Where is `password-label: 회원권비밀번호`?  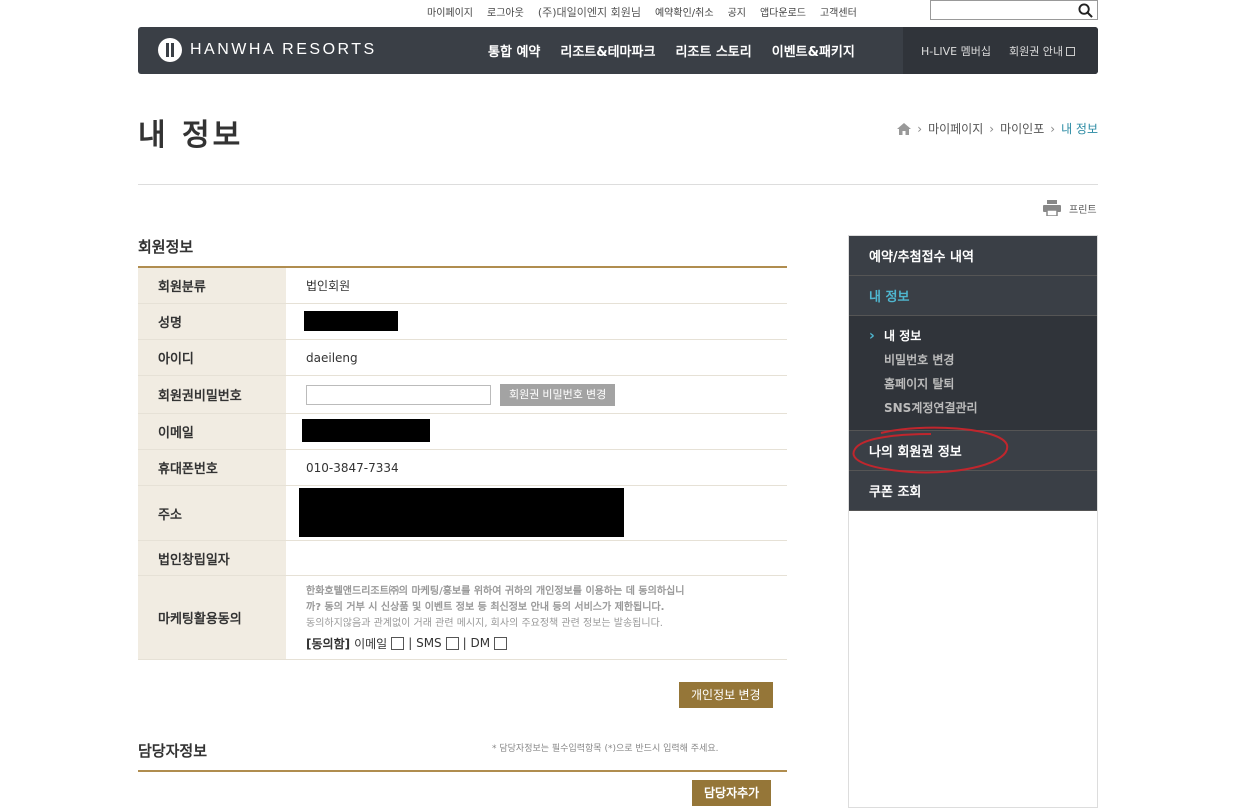 password-label: 회원권비밀번호 is located at coordinates (212, 394).